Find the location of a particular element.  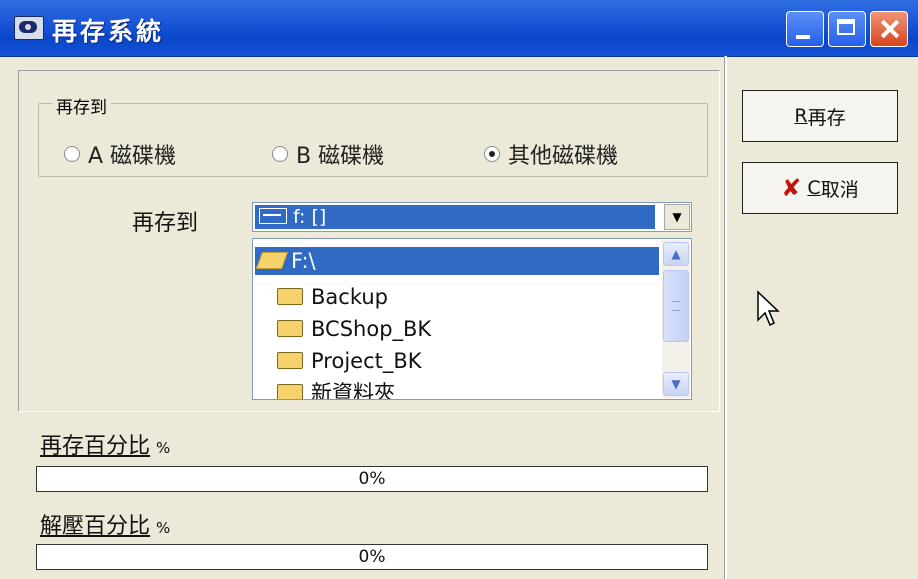

title-bar: 再存系統 is located at coordinates (459, 28).